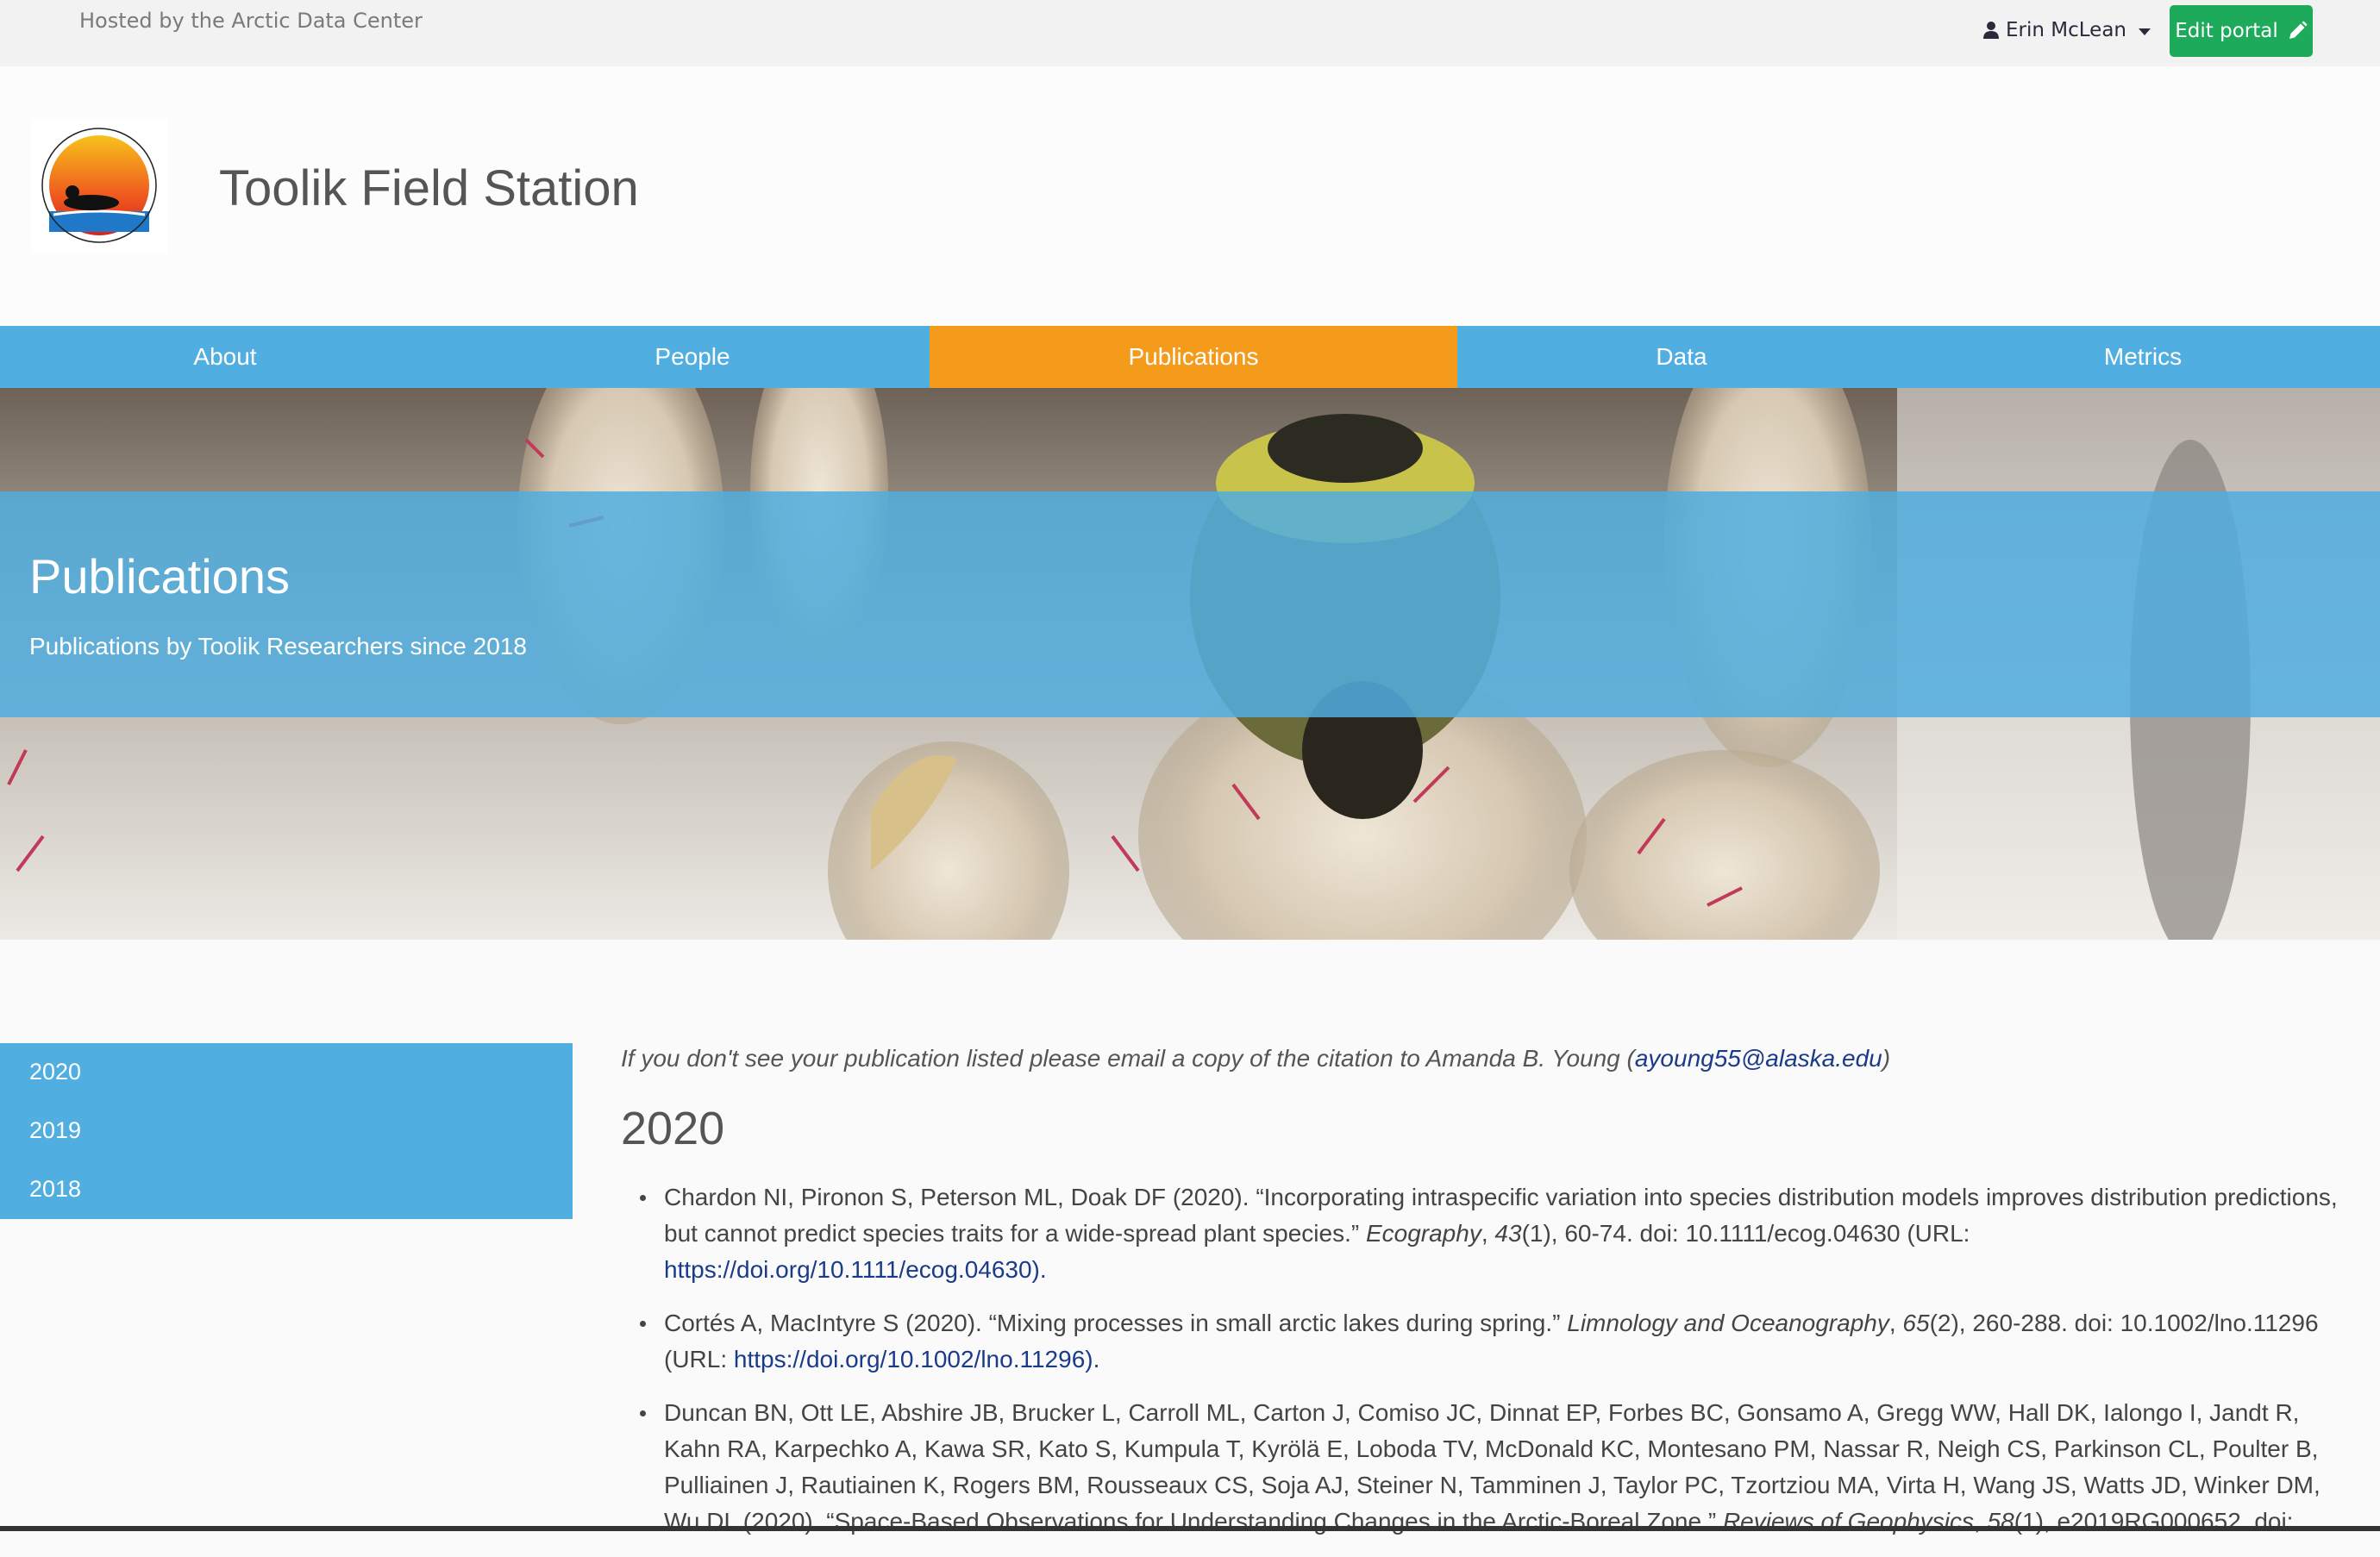  Describe the element at coordinates (2143, 357) in the screenshot. I see `nav-item-metrics: Metrics` at that location.